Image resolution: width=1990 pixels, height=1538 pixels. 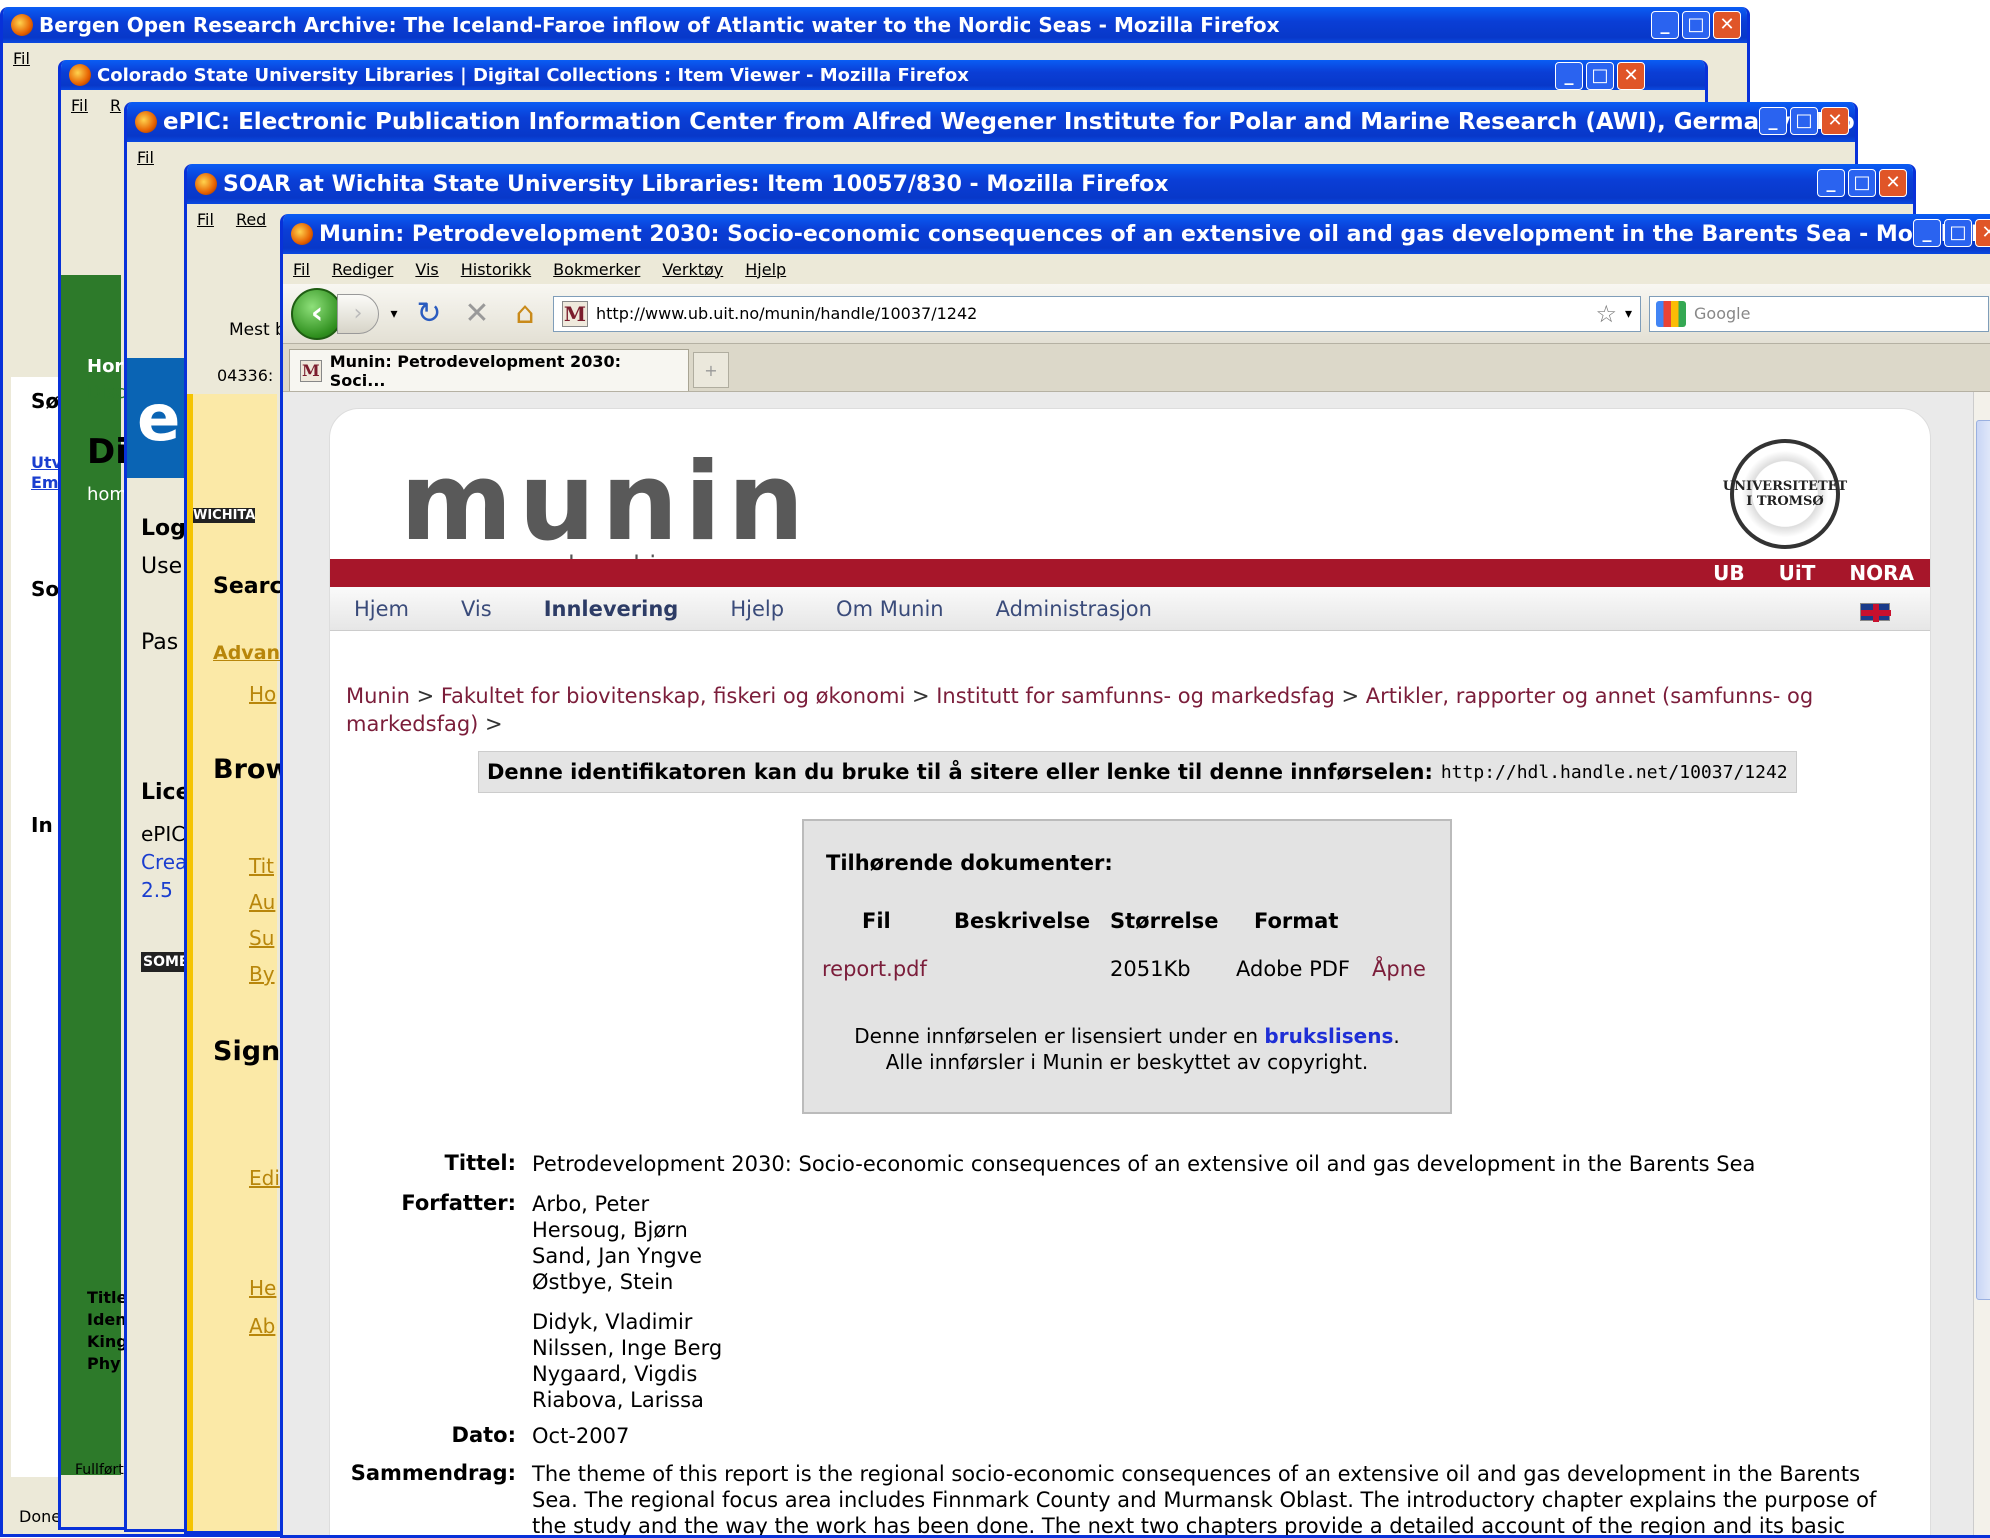 I want to click on home-link: Ho, so click(x=262, y=694).